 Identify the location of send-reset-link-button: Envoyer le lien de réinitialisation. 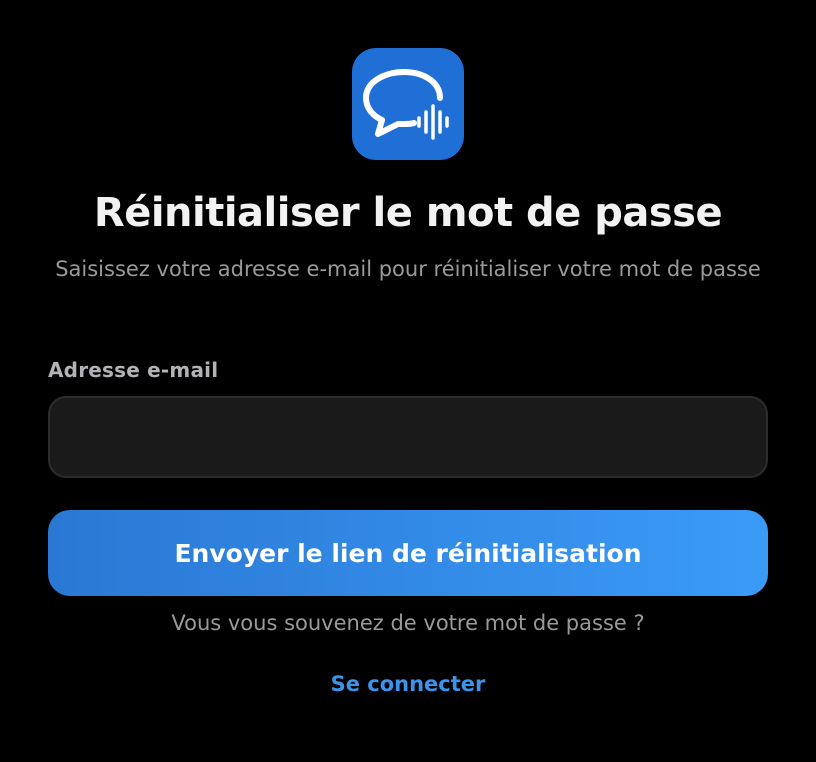
(408, 553).